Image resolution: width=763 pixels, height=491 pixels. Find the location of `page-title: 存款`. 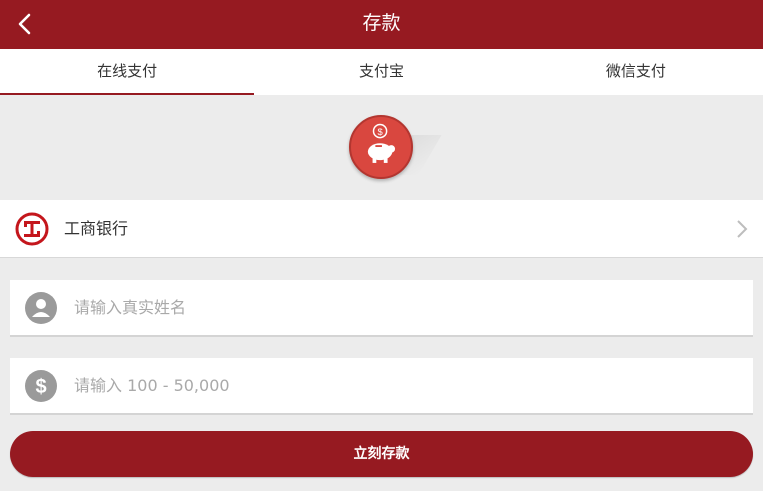

page-title: 存款 is located at coordinates (381, 23).